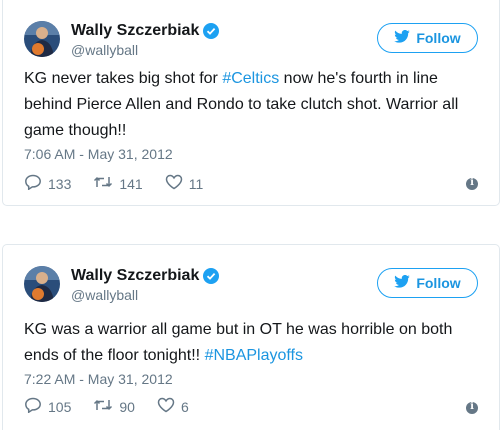 The image size is (504, 430). I want to click on tweet-text-part: KG never takes big shot for, so click(123, 78).